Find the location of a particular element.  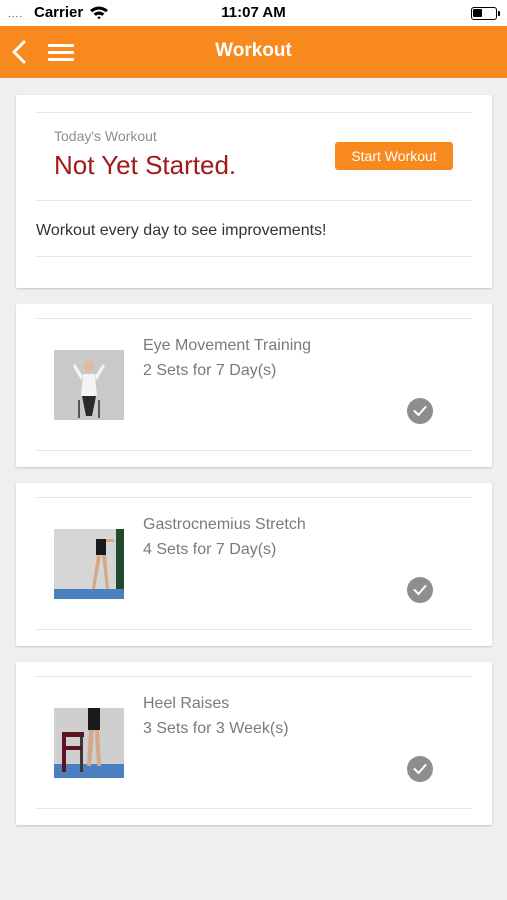

workout-status: Not Yet Started. is located at coordinates (145, 165).